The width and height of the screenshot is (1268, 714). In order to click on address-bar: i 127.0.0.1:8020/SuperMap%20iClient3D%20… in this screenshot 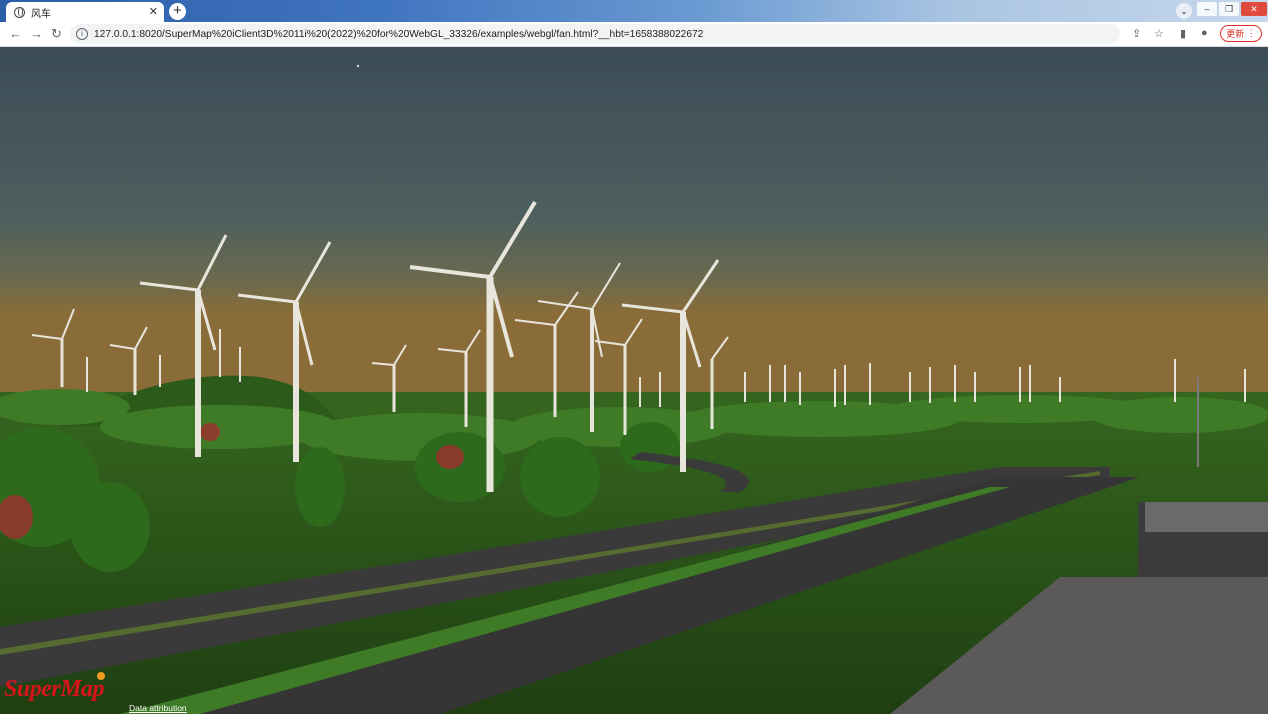, I will do `click(595, 34)`.